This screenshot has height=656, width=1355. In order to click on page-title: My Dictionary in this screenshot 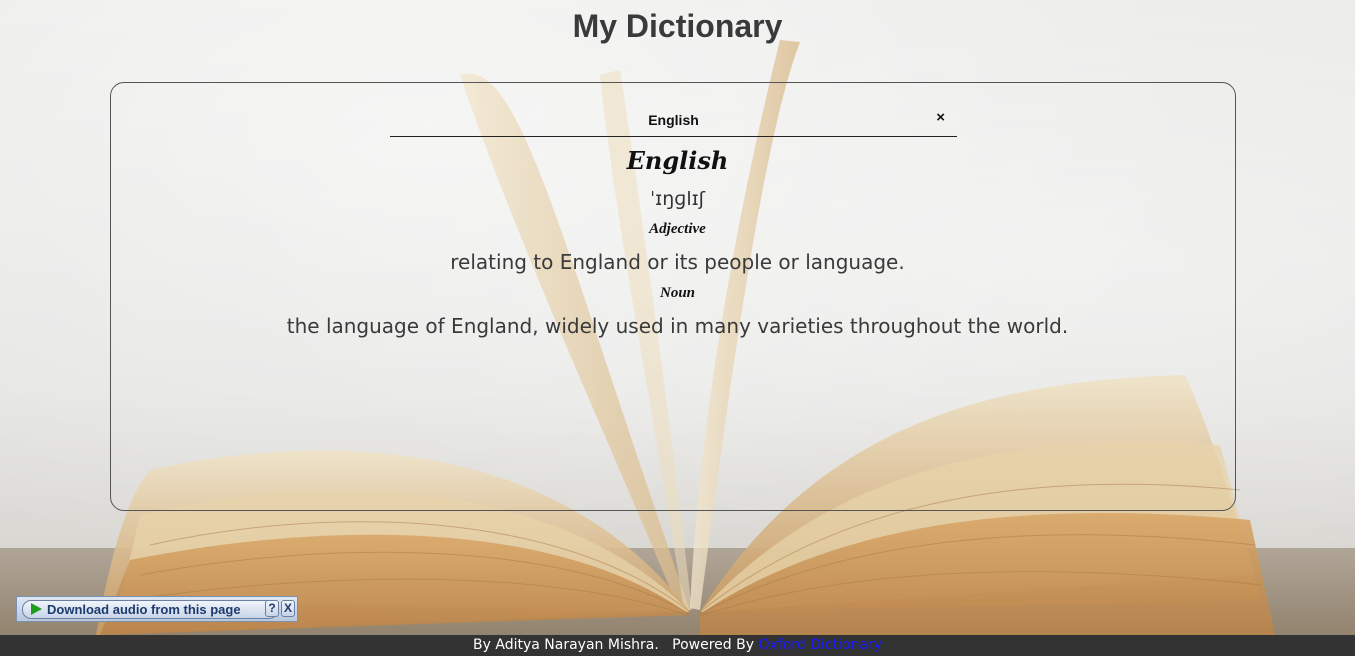, I will do `click(677, 26)`.